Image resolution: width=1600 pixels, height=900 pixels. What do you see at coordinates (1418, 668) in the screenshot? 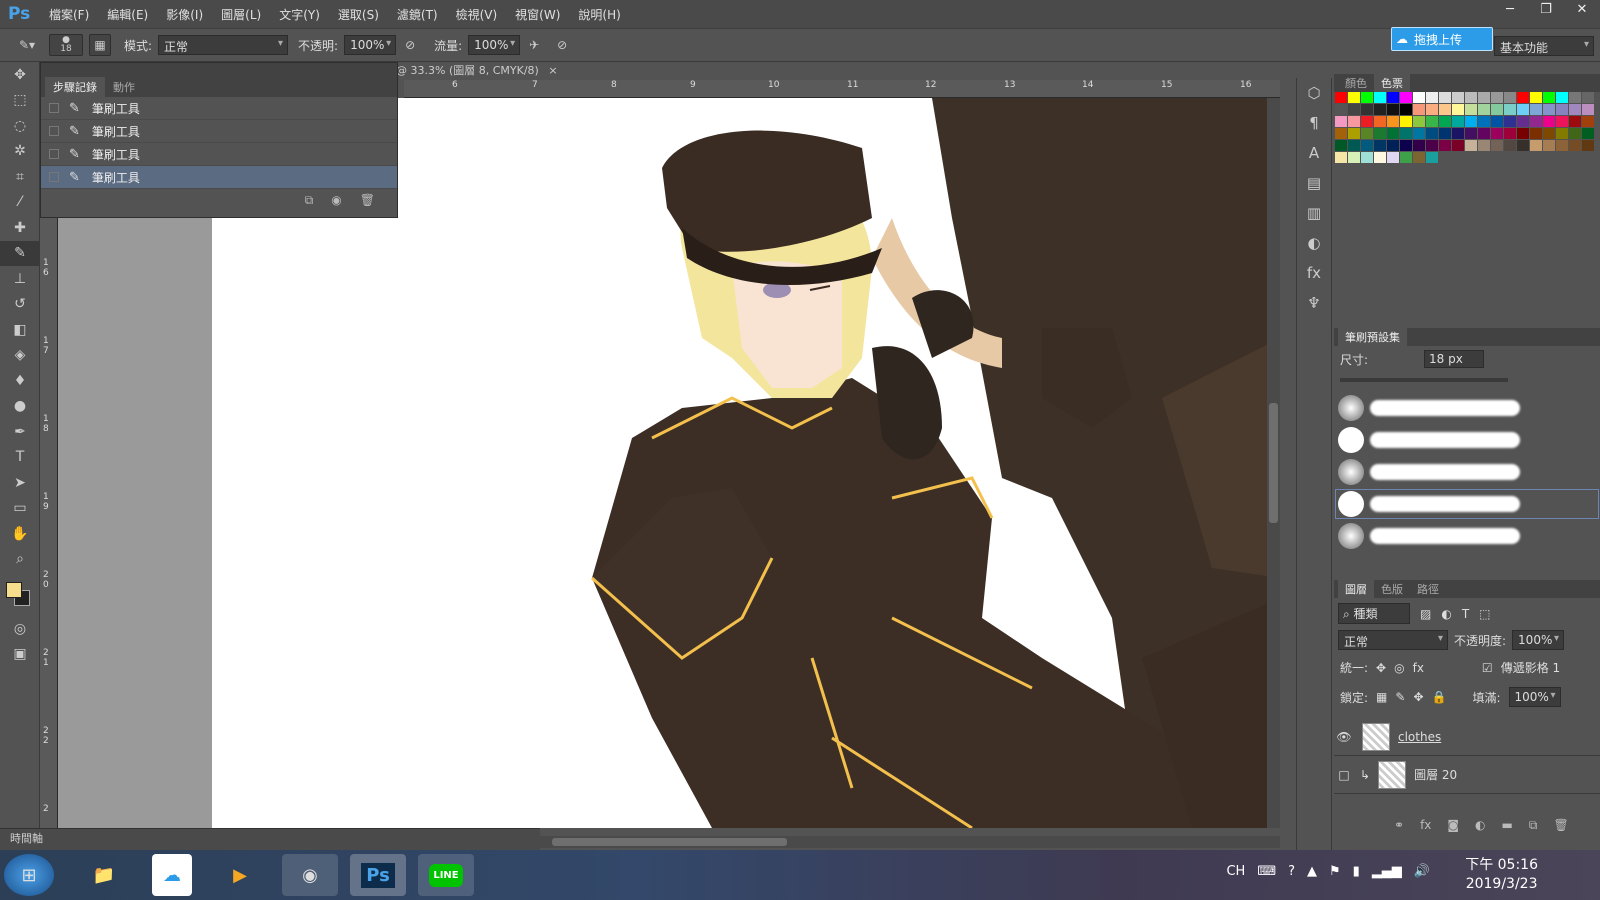
I see `unify-style-icon: fx` at bounding box center [1418, 668].